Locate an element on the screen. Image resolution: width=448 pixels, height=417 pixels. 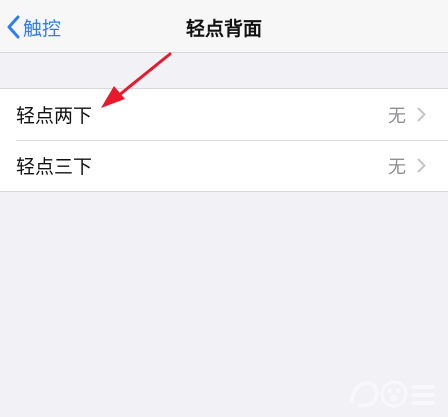
list-item-double-tap: 轻点两下 无 is located at coordinates (224, 114).